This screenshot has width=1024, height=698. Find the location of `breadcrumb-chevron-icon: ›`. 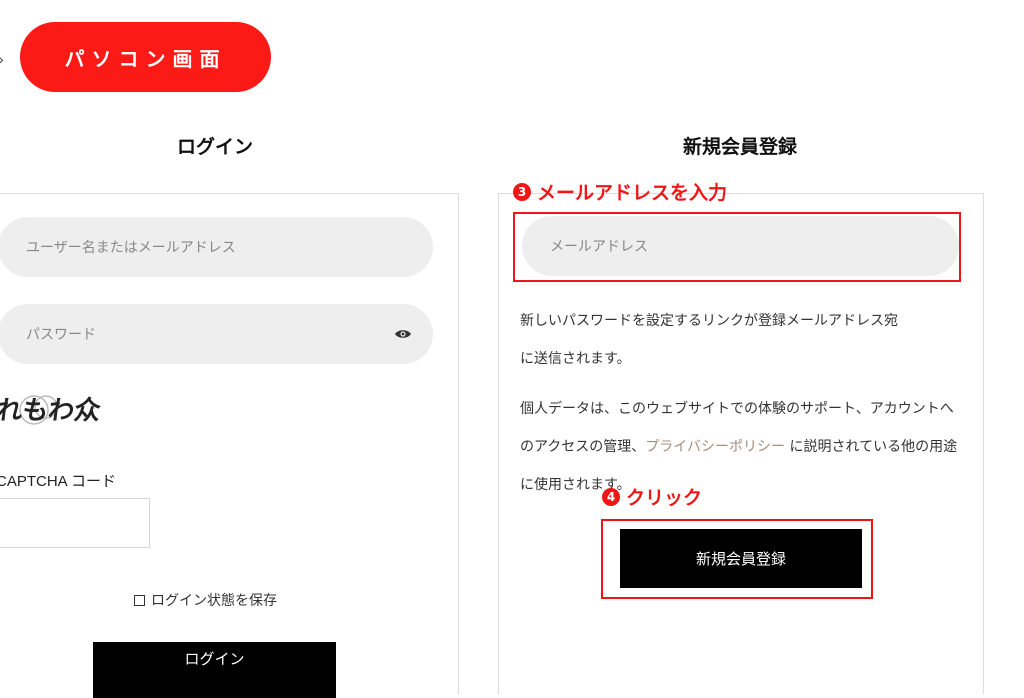

breadcrumb-chevron-icon: › is located at coordinates (2, 59).